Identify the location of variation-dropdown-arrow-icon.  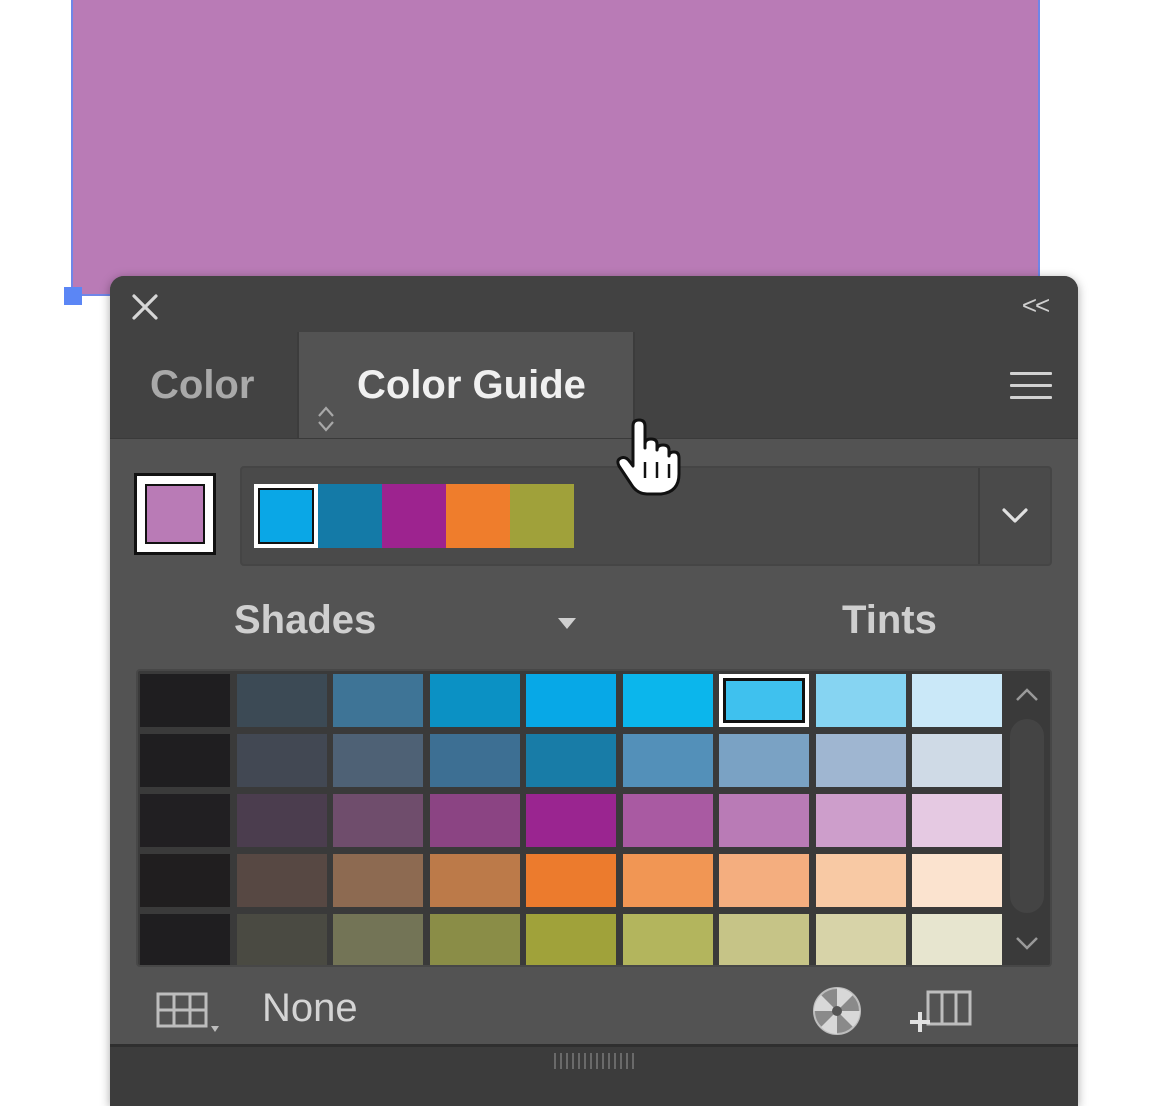
(567, 623).